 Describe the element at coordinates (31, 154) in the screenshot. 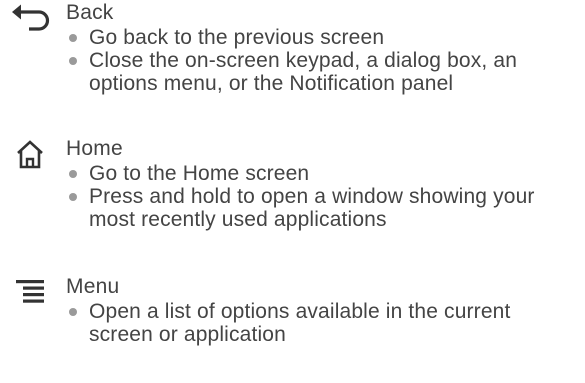

I see `home-icon` at that location.